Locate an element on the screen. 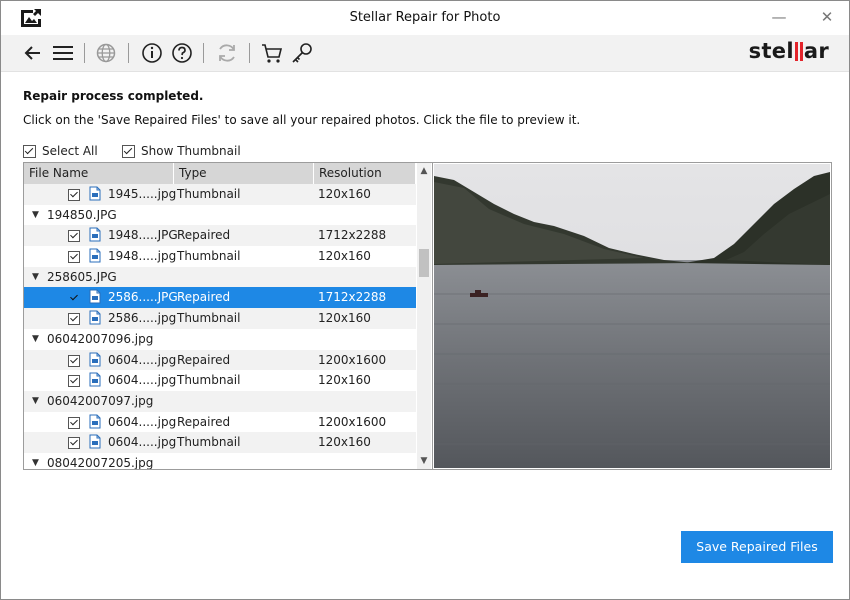  file-name: 1945.....jpg is located at coordinates (142, 194).